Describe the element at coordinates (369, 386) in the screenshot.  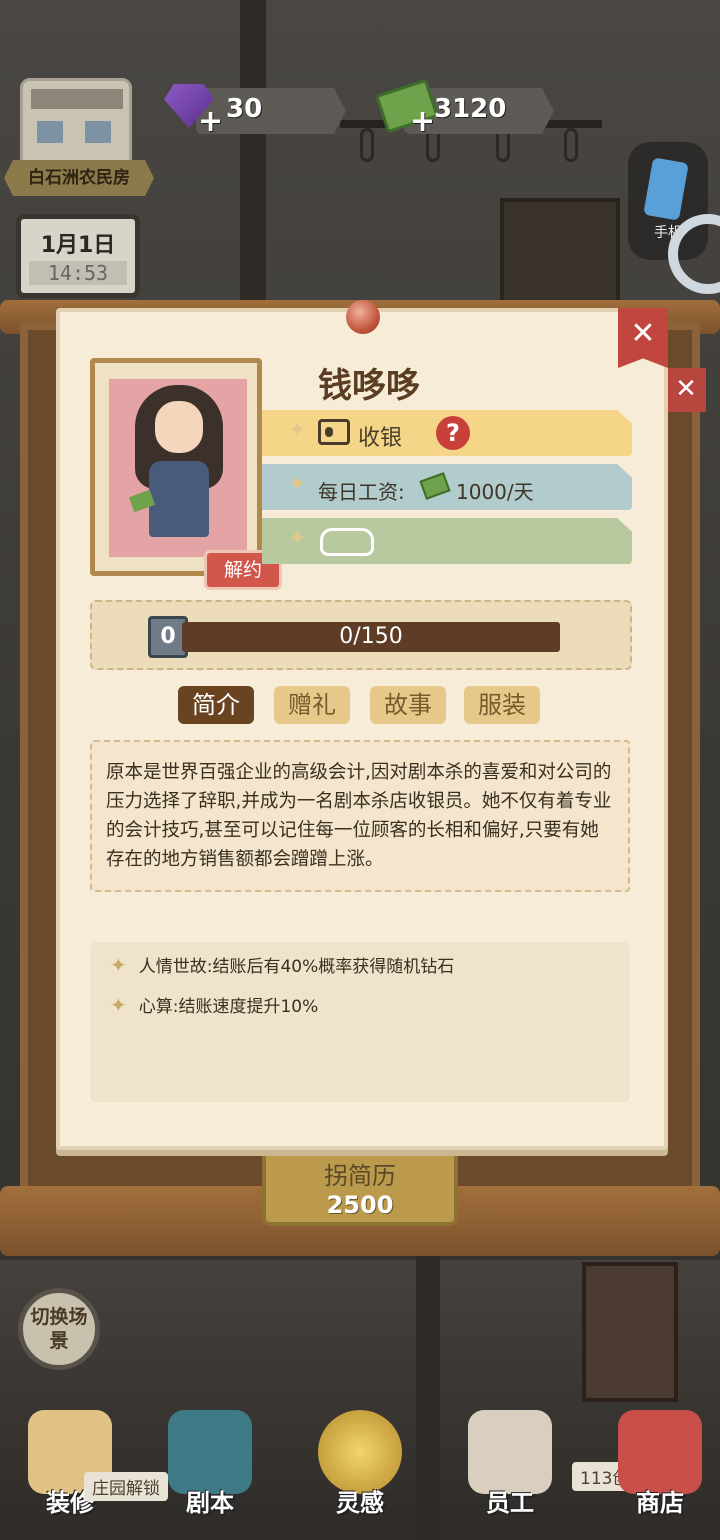
I see `character-name: 钱哆哆` at that location.